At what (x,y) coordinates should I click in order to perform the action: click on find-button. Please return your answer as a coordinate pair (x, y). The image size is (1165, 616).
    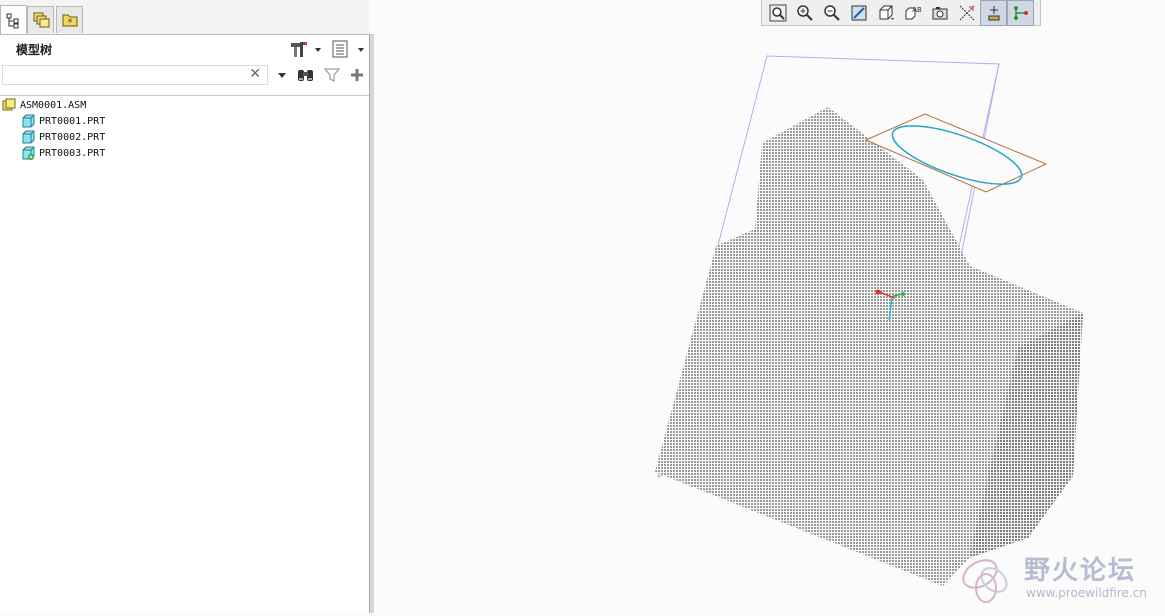
    Looking at the image, I should click on (306, 75).